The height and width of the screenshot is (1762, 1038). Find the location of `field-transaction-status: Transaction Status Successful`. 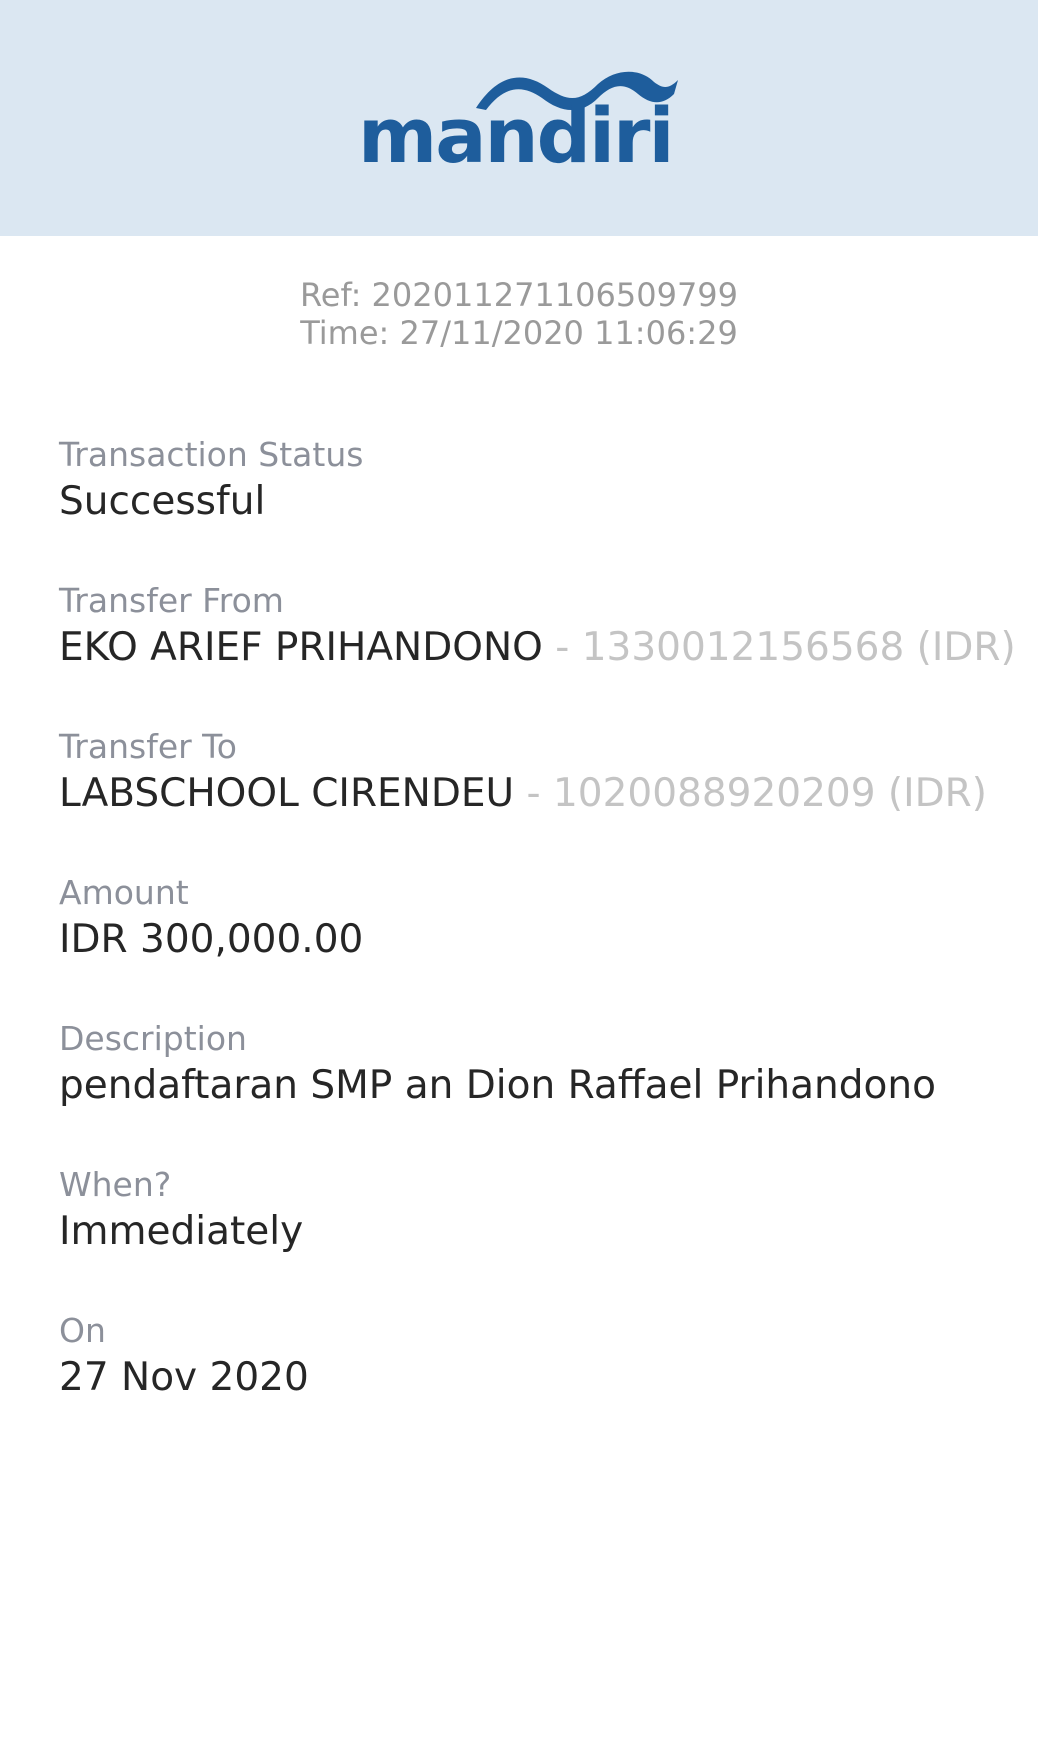

field-transaction-status: Transaction Status Successful is located at coordinates (539, 507).